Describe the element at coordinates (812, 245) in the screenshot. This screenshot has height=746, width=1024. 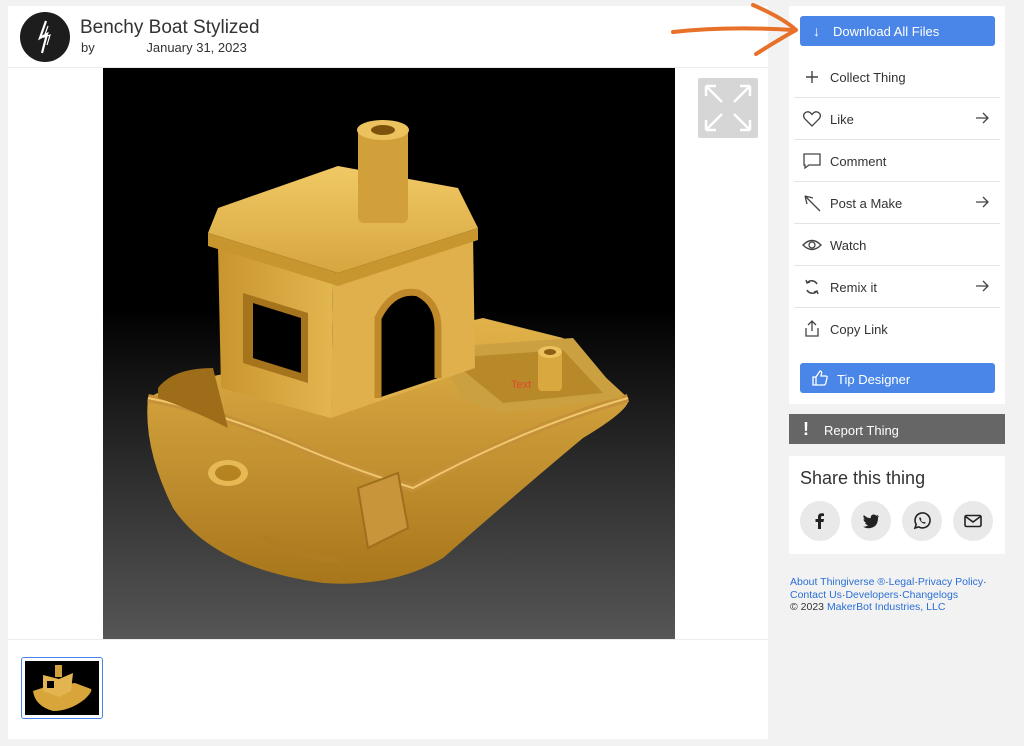
I see `eye-icon` at that location.